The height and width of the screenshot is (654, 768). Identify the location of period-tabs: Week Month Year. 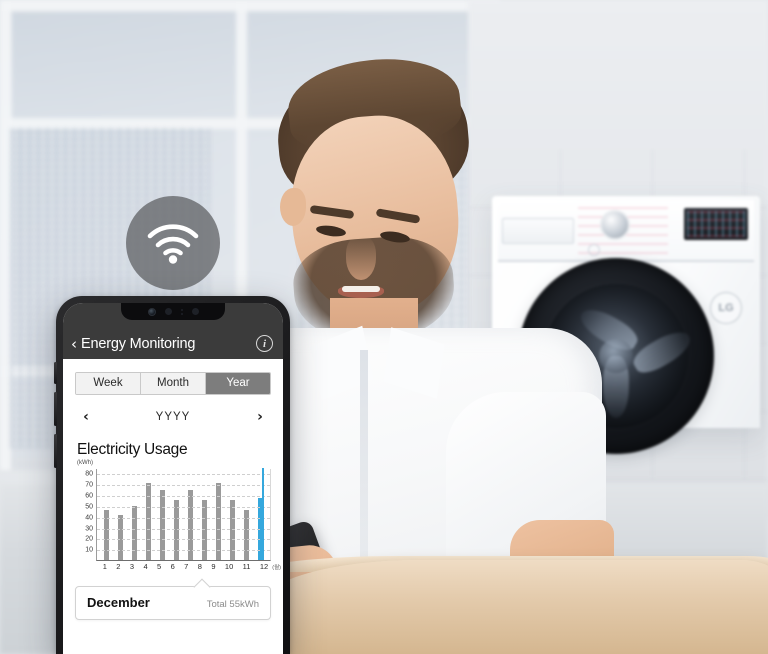
(173, 383).